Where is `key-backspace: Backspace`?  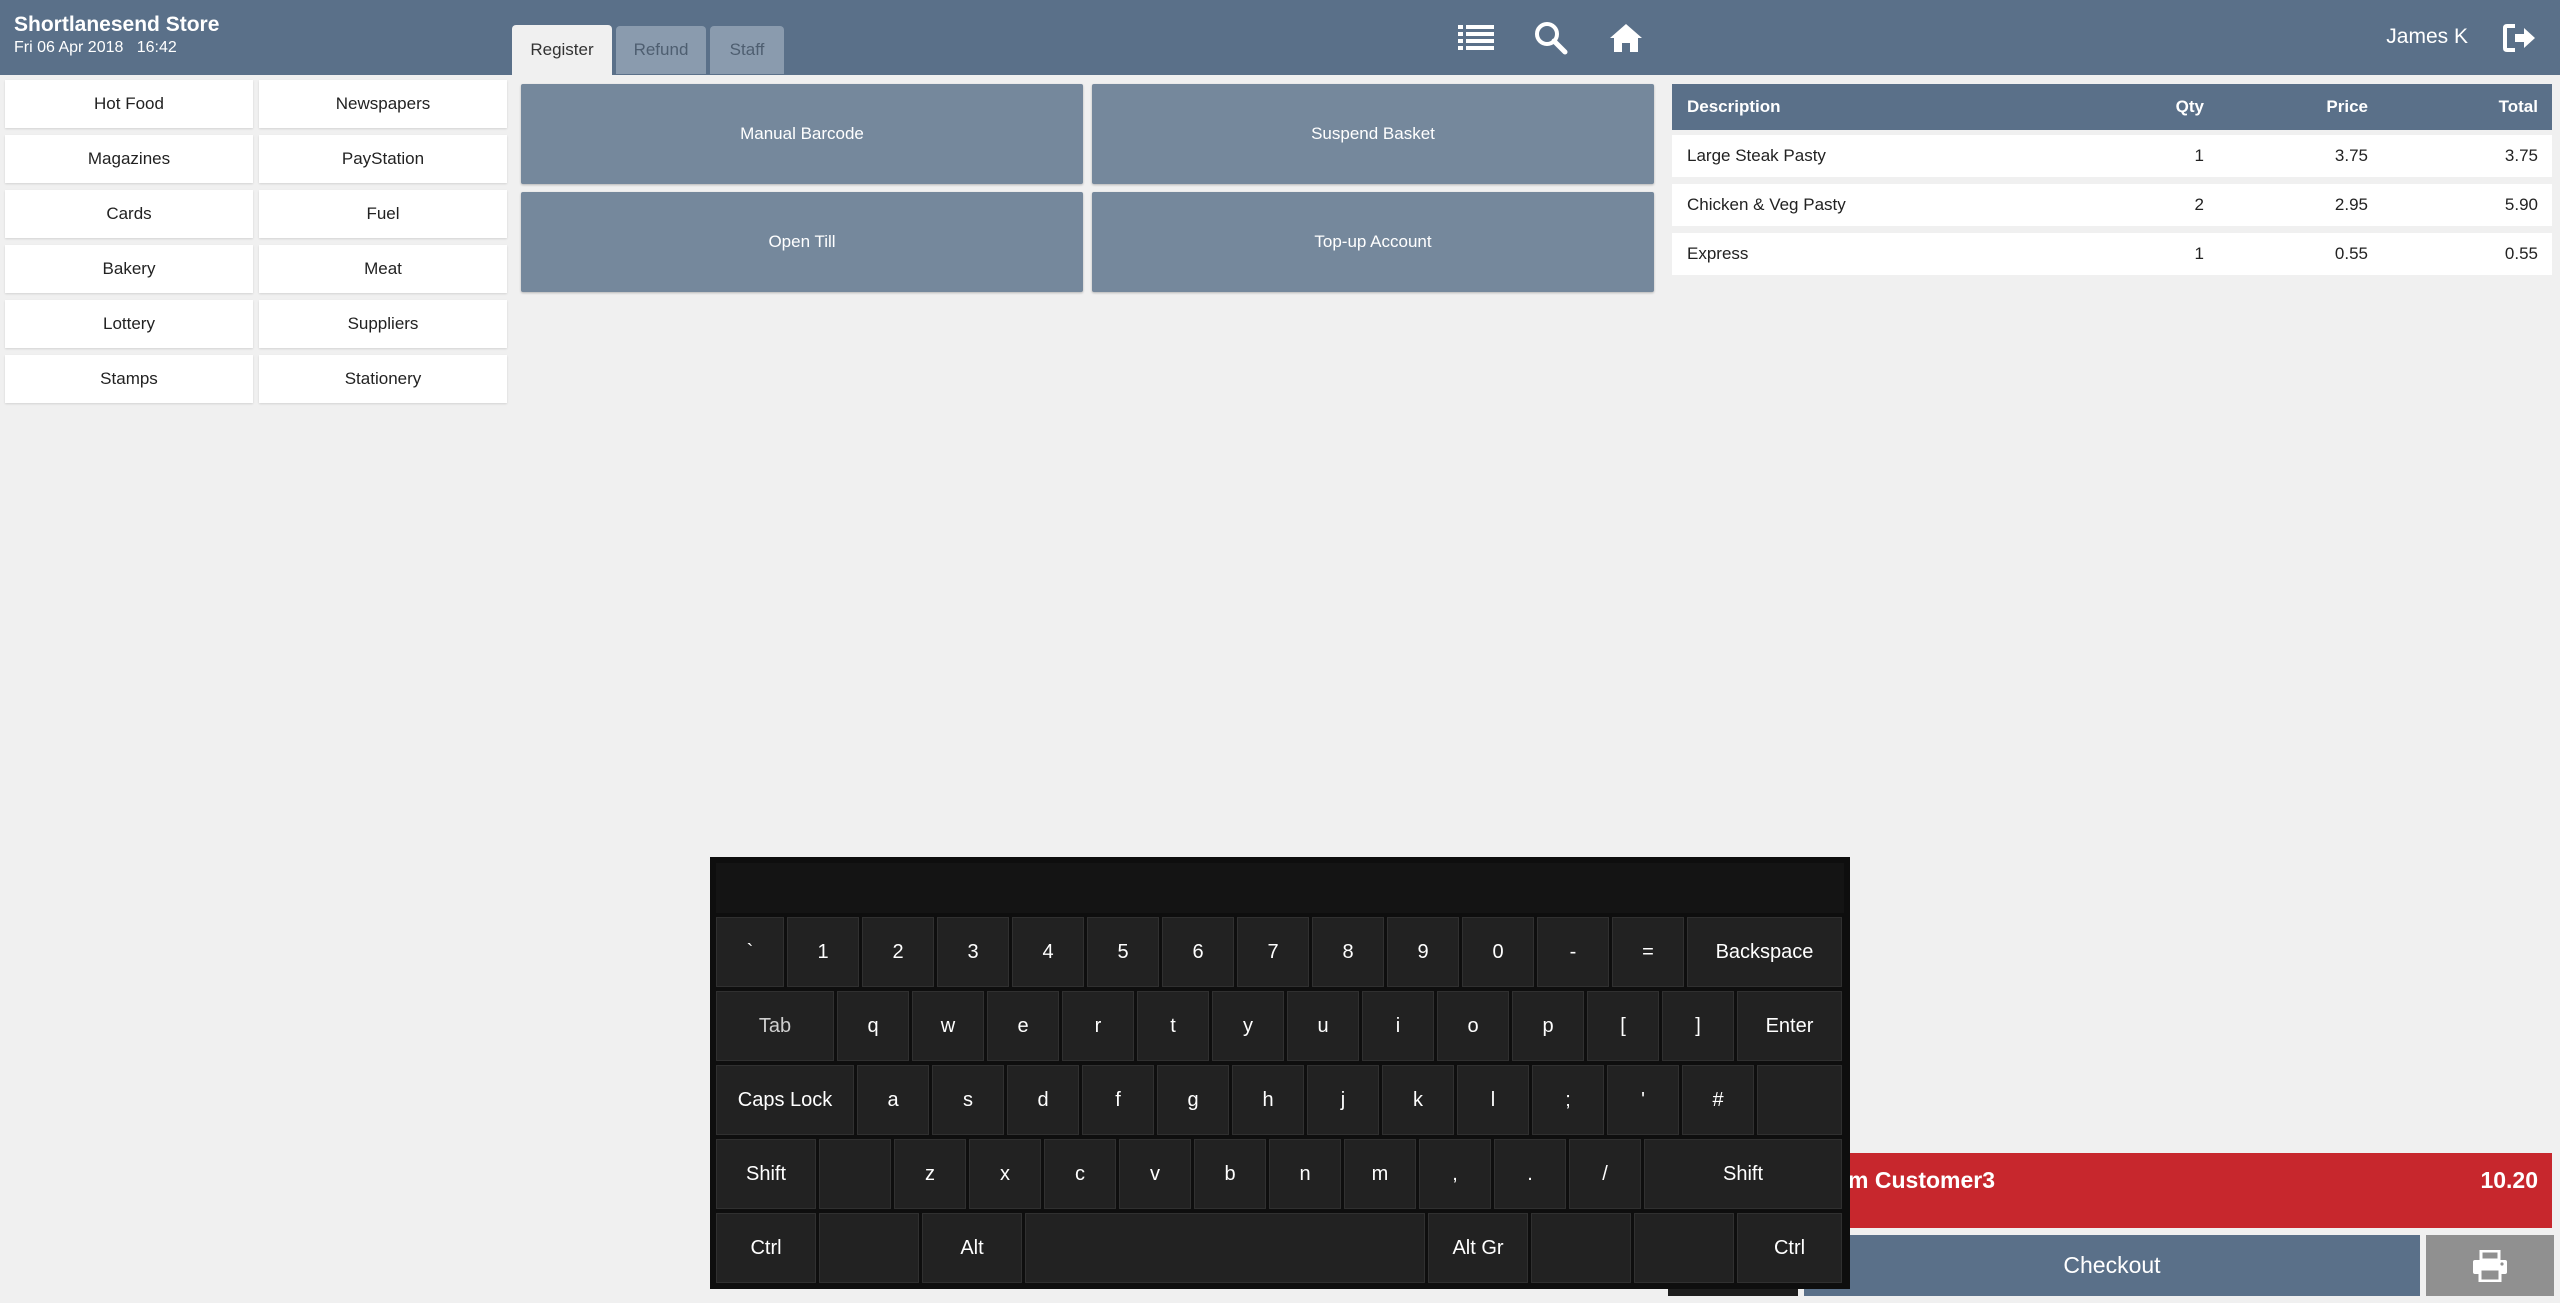 key-backspace: Backspace is located at coordinates (1764, 952).